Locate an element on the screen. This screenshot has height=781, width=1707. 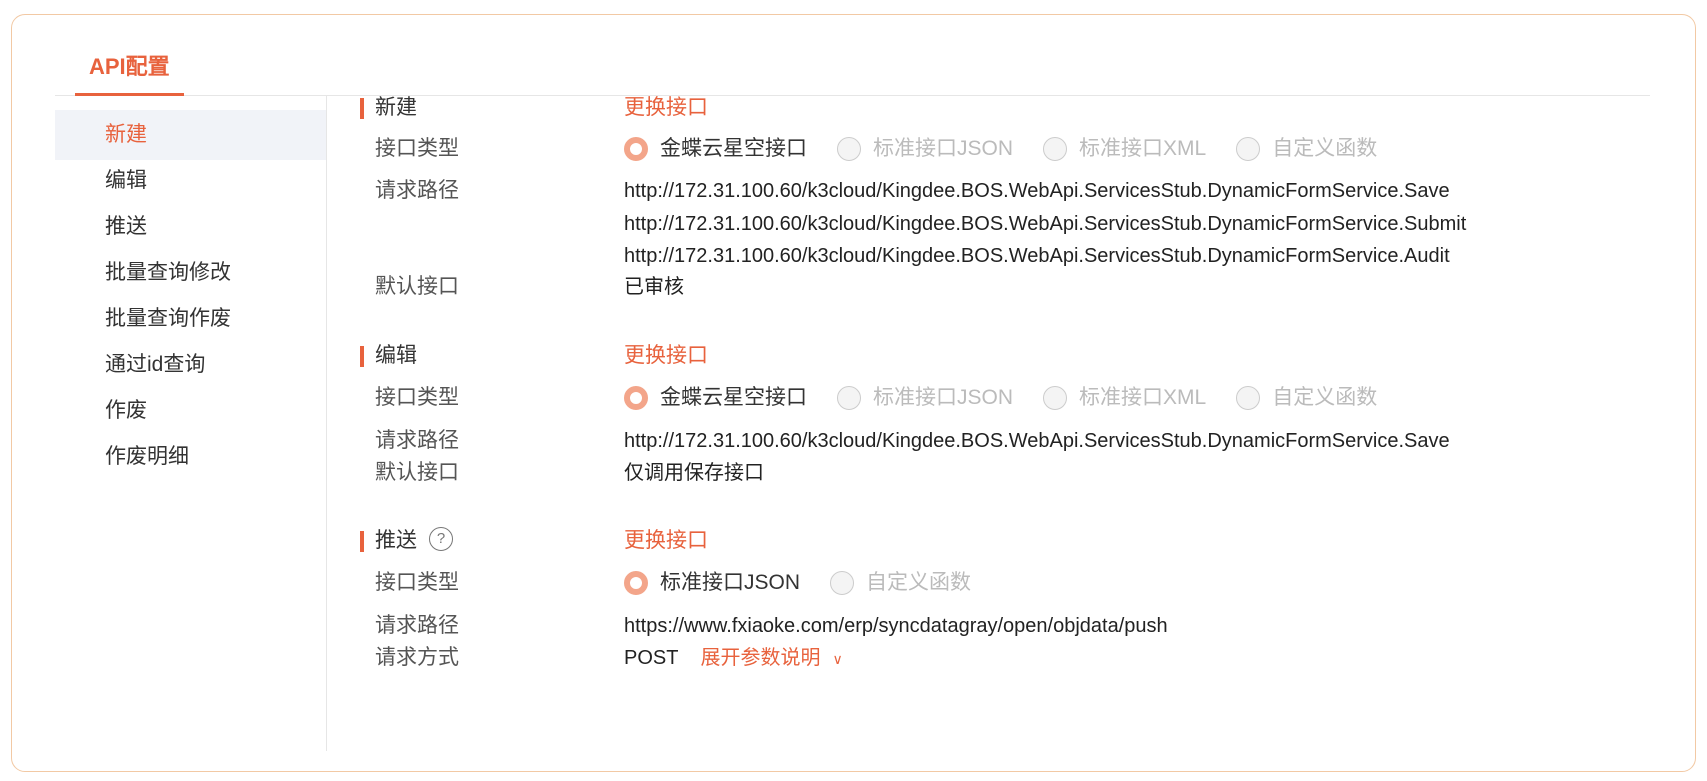
interface-type-row-push: 接口类型 标准接口JSON 自定义函数 is located at coordinates (993, 583).